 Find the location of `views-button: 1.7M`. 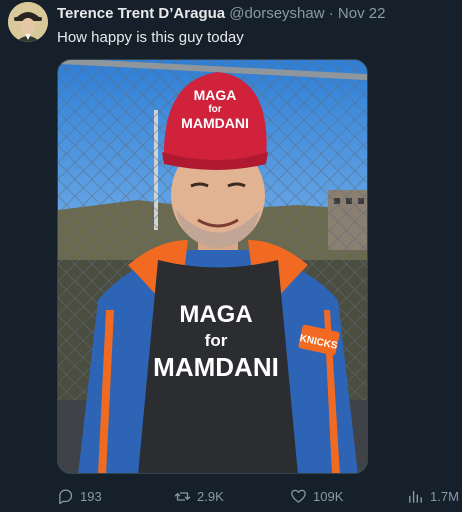

views-button: 1.7M is located at coordinates (433, 496).